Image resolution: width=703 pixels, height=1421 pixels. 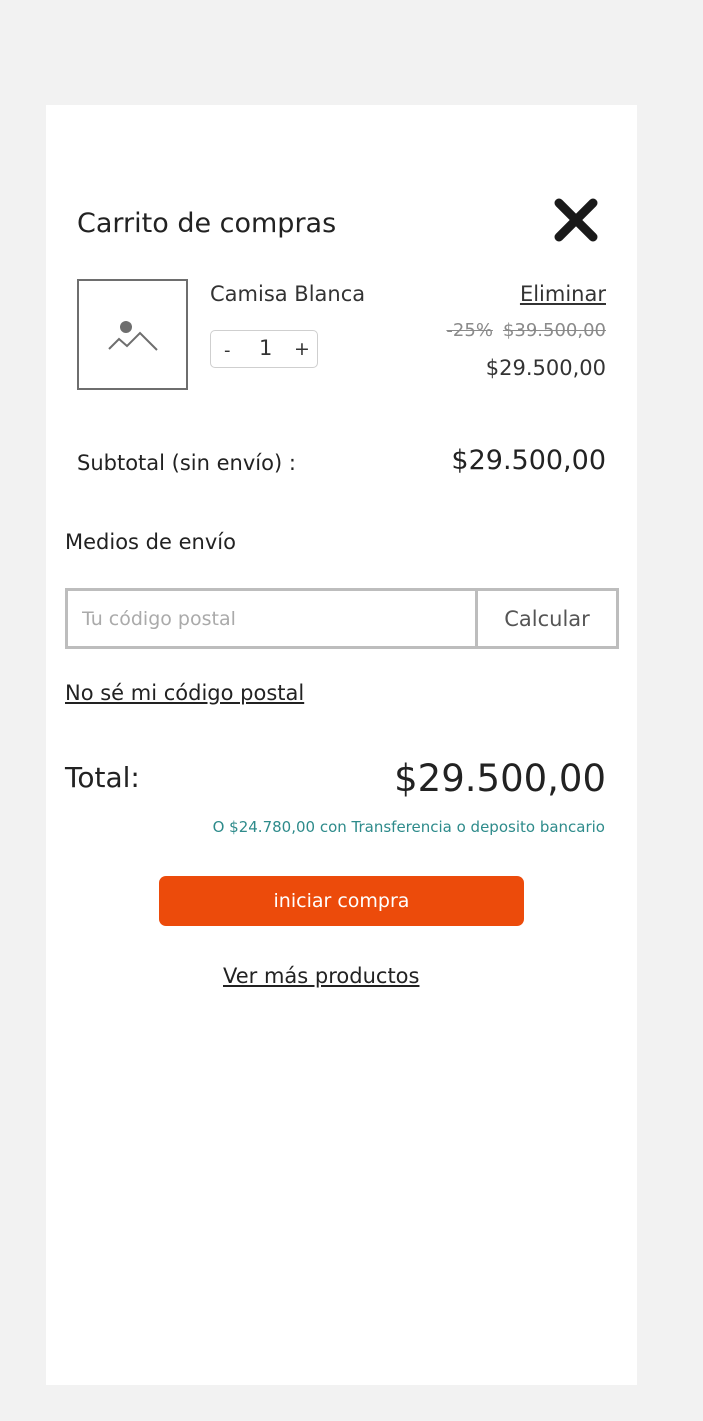 I want to click on original-price: $39.500,00, so click(x=554, y=330).